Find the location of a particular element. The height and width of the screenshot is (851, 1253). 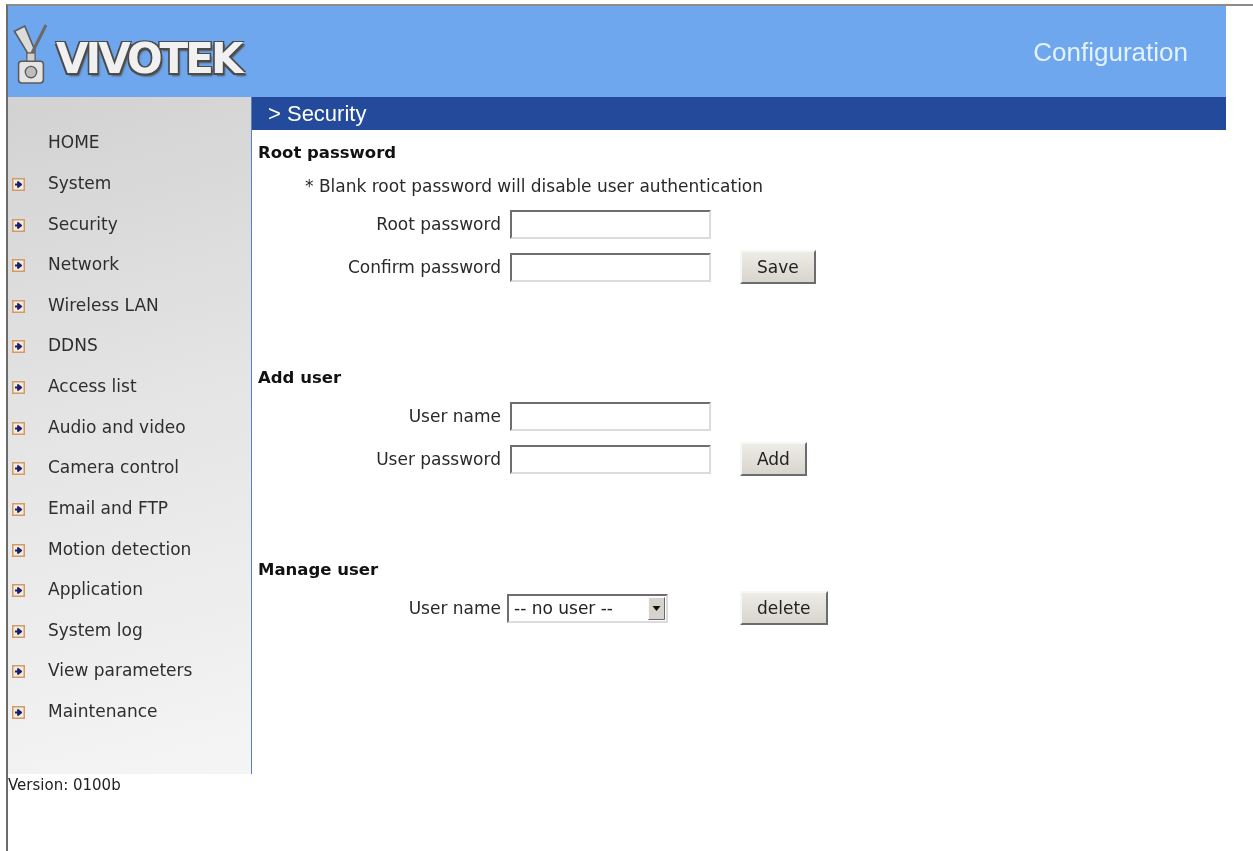

dropdown-field: -- no user -- is located at coordinates (587, 608).